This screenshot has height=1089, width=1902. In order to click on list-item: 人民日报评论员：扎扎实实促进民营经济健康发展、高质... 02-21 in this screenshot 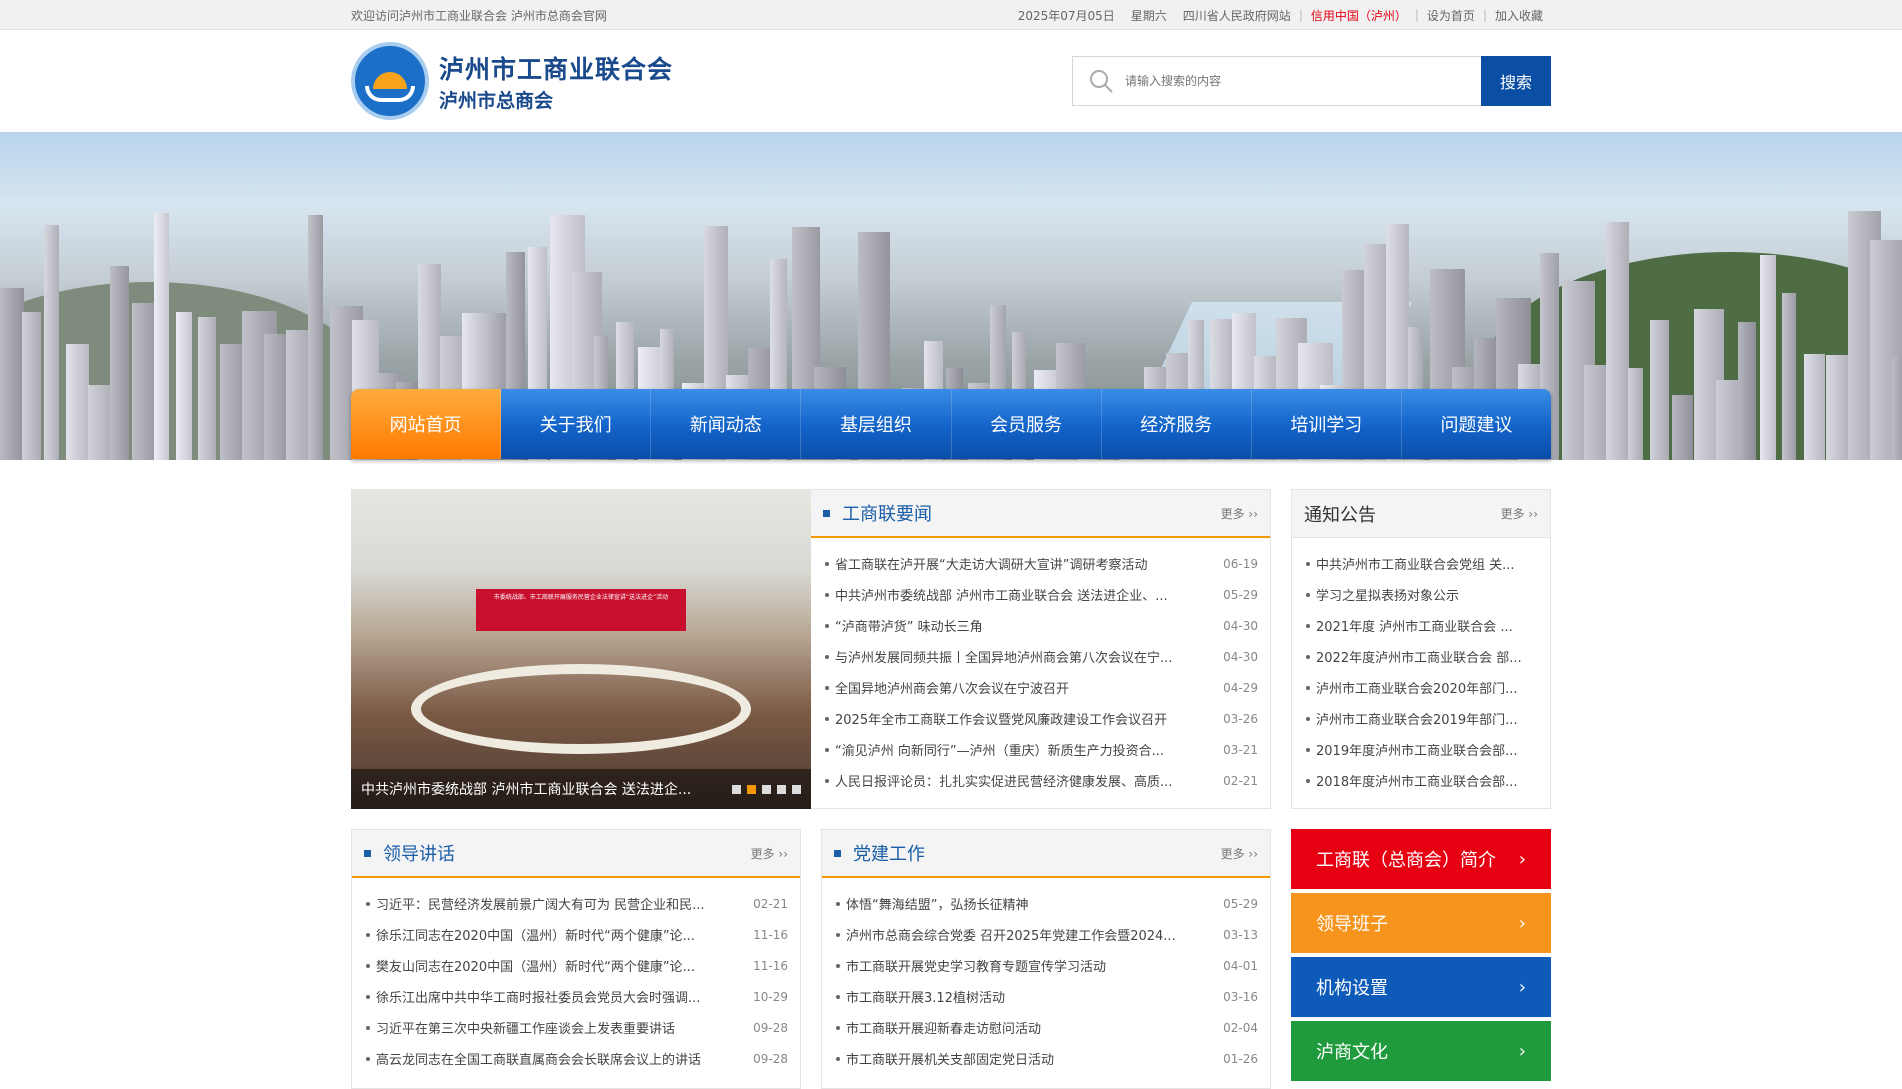, I will do `click(1040, 780)`.